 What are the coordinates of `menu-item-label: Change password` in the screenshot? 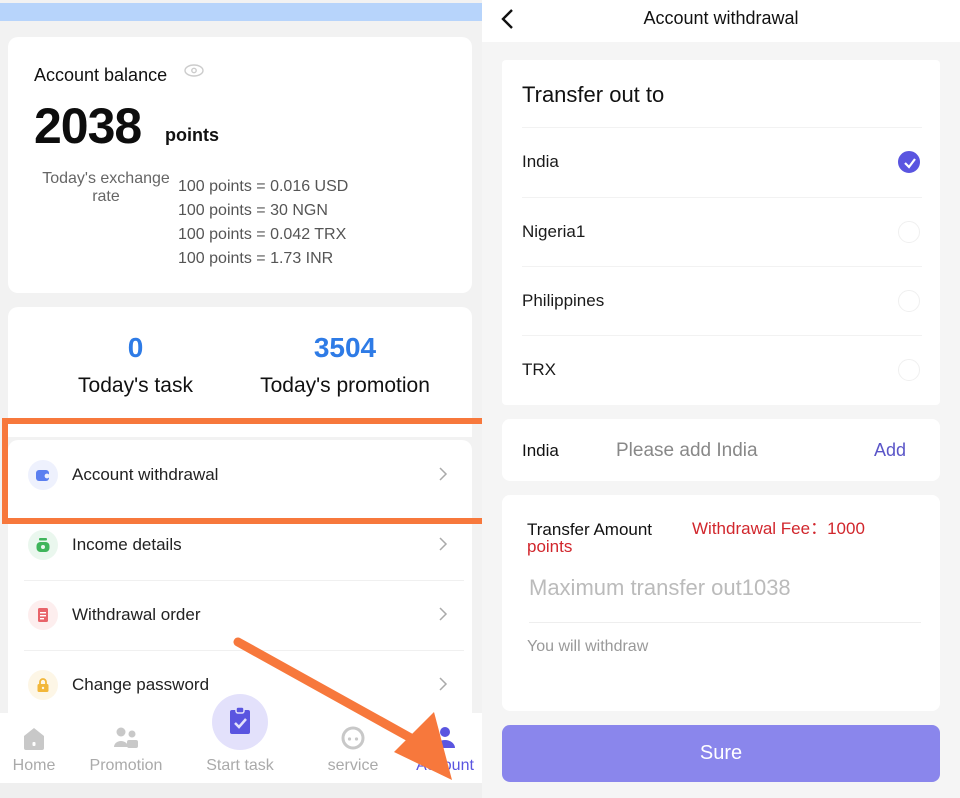 It's located at (141, 684).